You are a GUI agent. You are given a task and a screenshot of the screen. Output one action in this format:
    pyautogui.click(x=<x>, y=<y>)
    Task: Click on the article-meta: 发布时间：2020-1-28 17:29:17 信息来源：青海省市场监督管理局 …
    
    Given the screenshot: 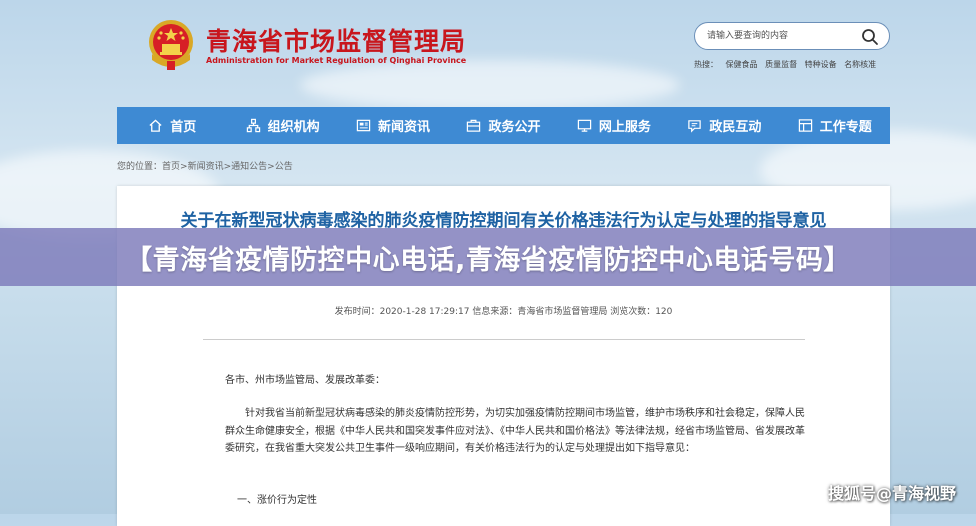 What is the action you would take?
    pyautogui.click(x=503, y=312)
    